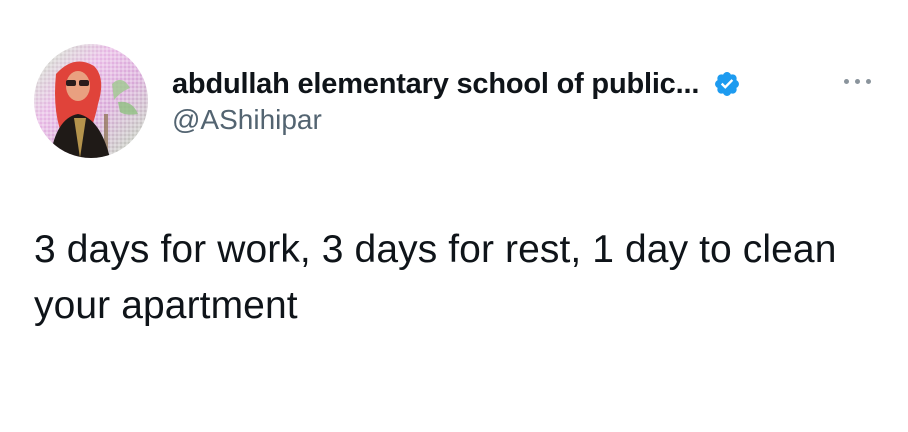 The height and width of the screenshot is (432, 908). Describe the element at coordinates (858, 82) in the screenshot. I see `more-options-icon` at that location.